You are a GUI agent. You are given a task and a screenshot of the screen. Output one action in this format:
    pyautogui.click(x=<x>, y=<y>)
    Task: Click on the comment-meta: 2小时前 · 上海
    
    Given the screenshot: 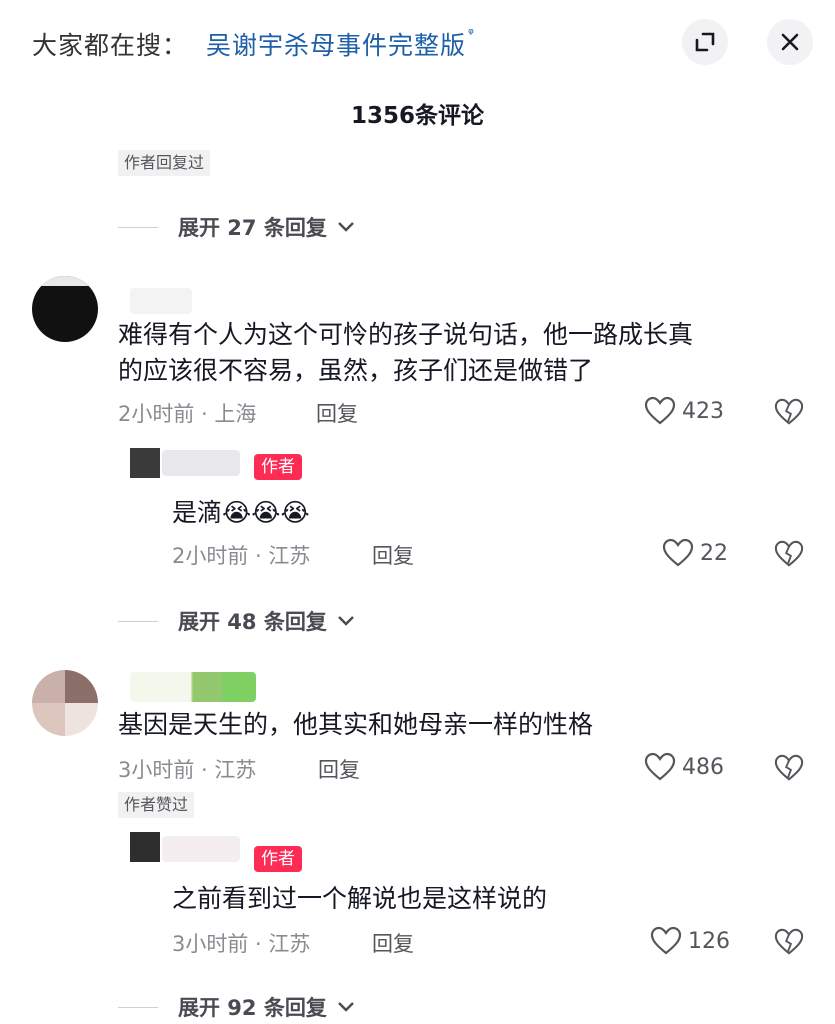 What is the action you would take?
    pyautogui.click(x=187, y=414)
    